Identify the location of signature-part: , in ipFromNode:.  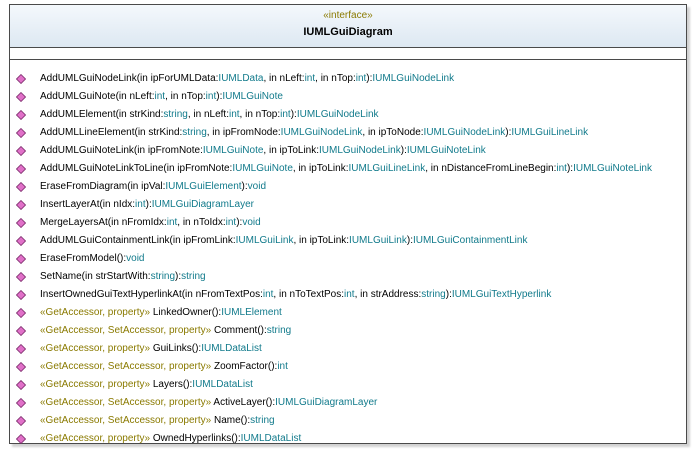
(243, 132).